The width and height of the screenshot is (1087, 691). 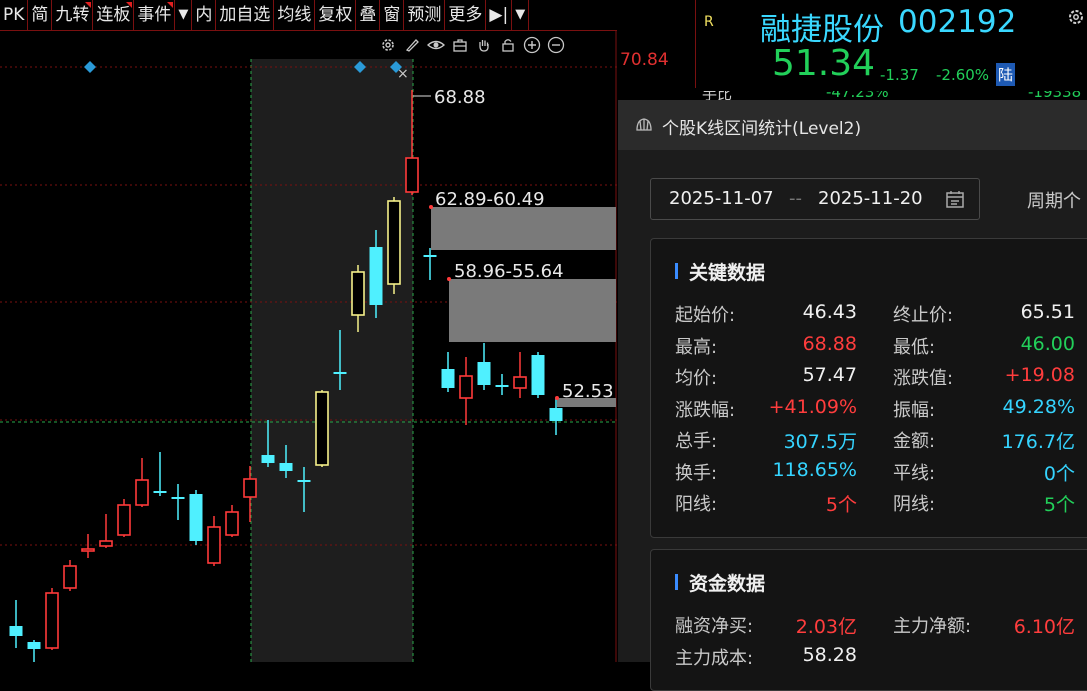 I want to click on partial-row-label: 手比, so click(x=717, y=95).